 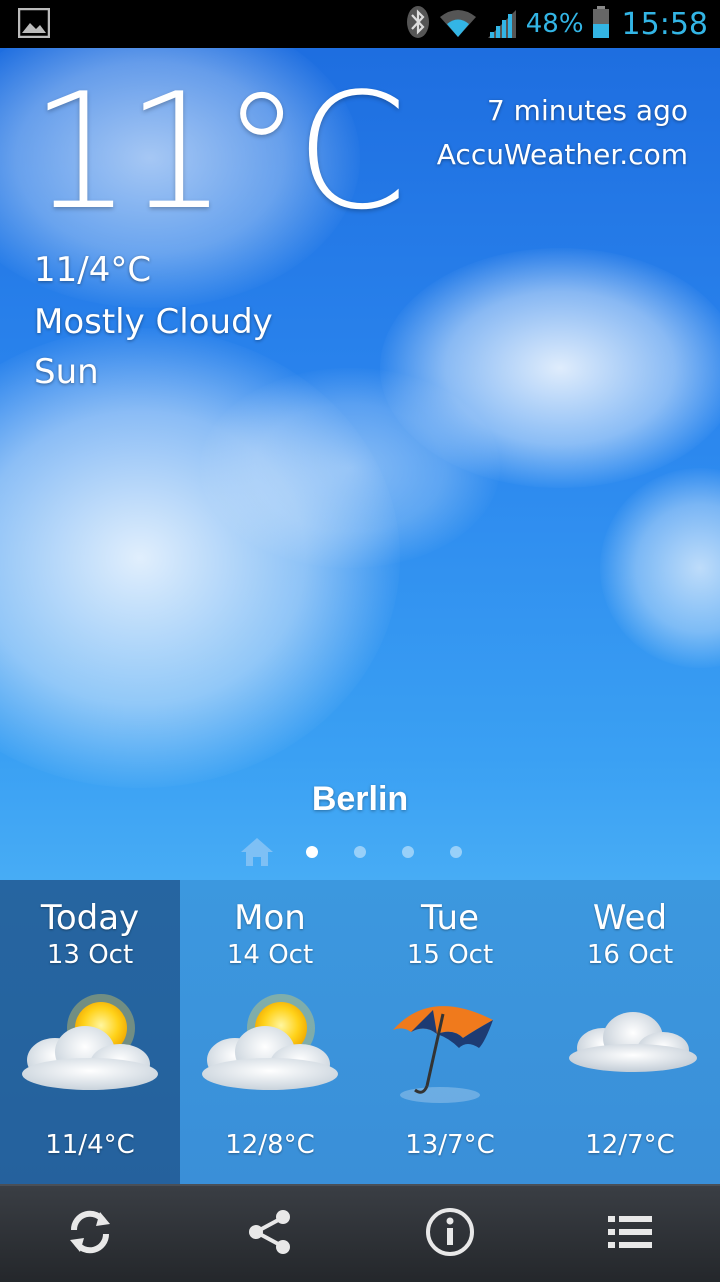 What do you see at coordinates (360, 24) in the screenshot?
I see `status-bar: 48% 15:58` at bounding box center [360, 24].